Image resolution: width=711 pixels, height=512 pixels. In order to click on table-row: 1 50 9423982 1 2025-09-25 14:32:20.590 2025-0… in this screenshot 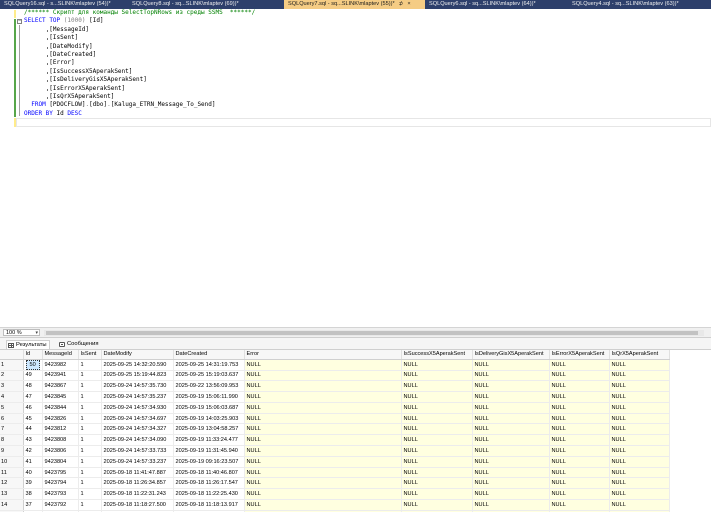, I will do `click(335, 365)`.